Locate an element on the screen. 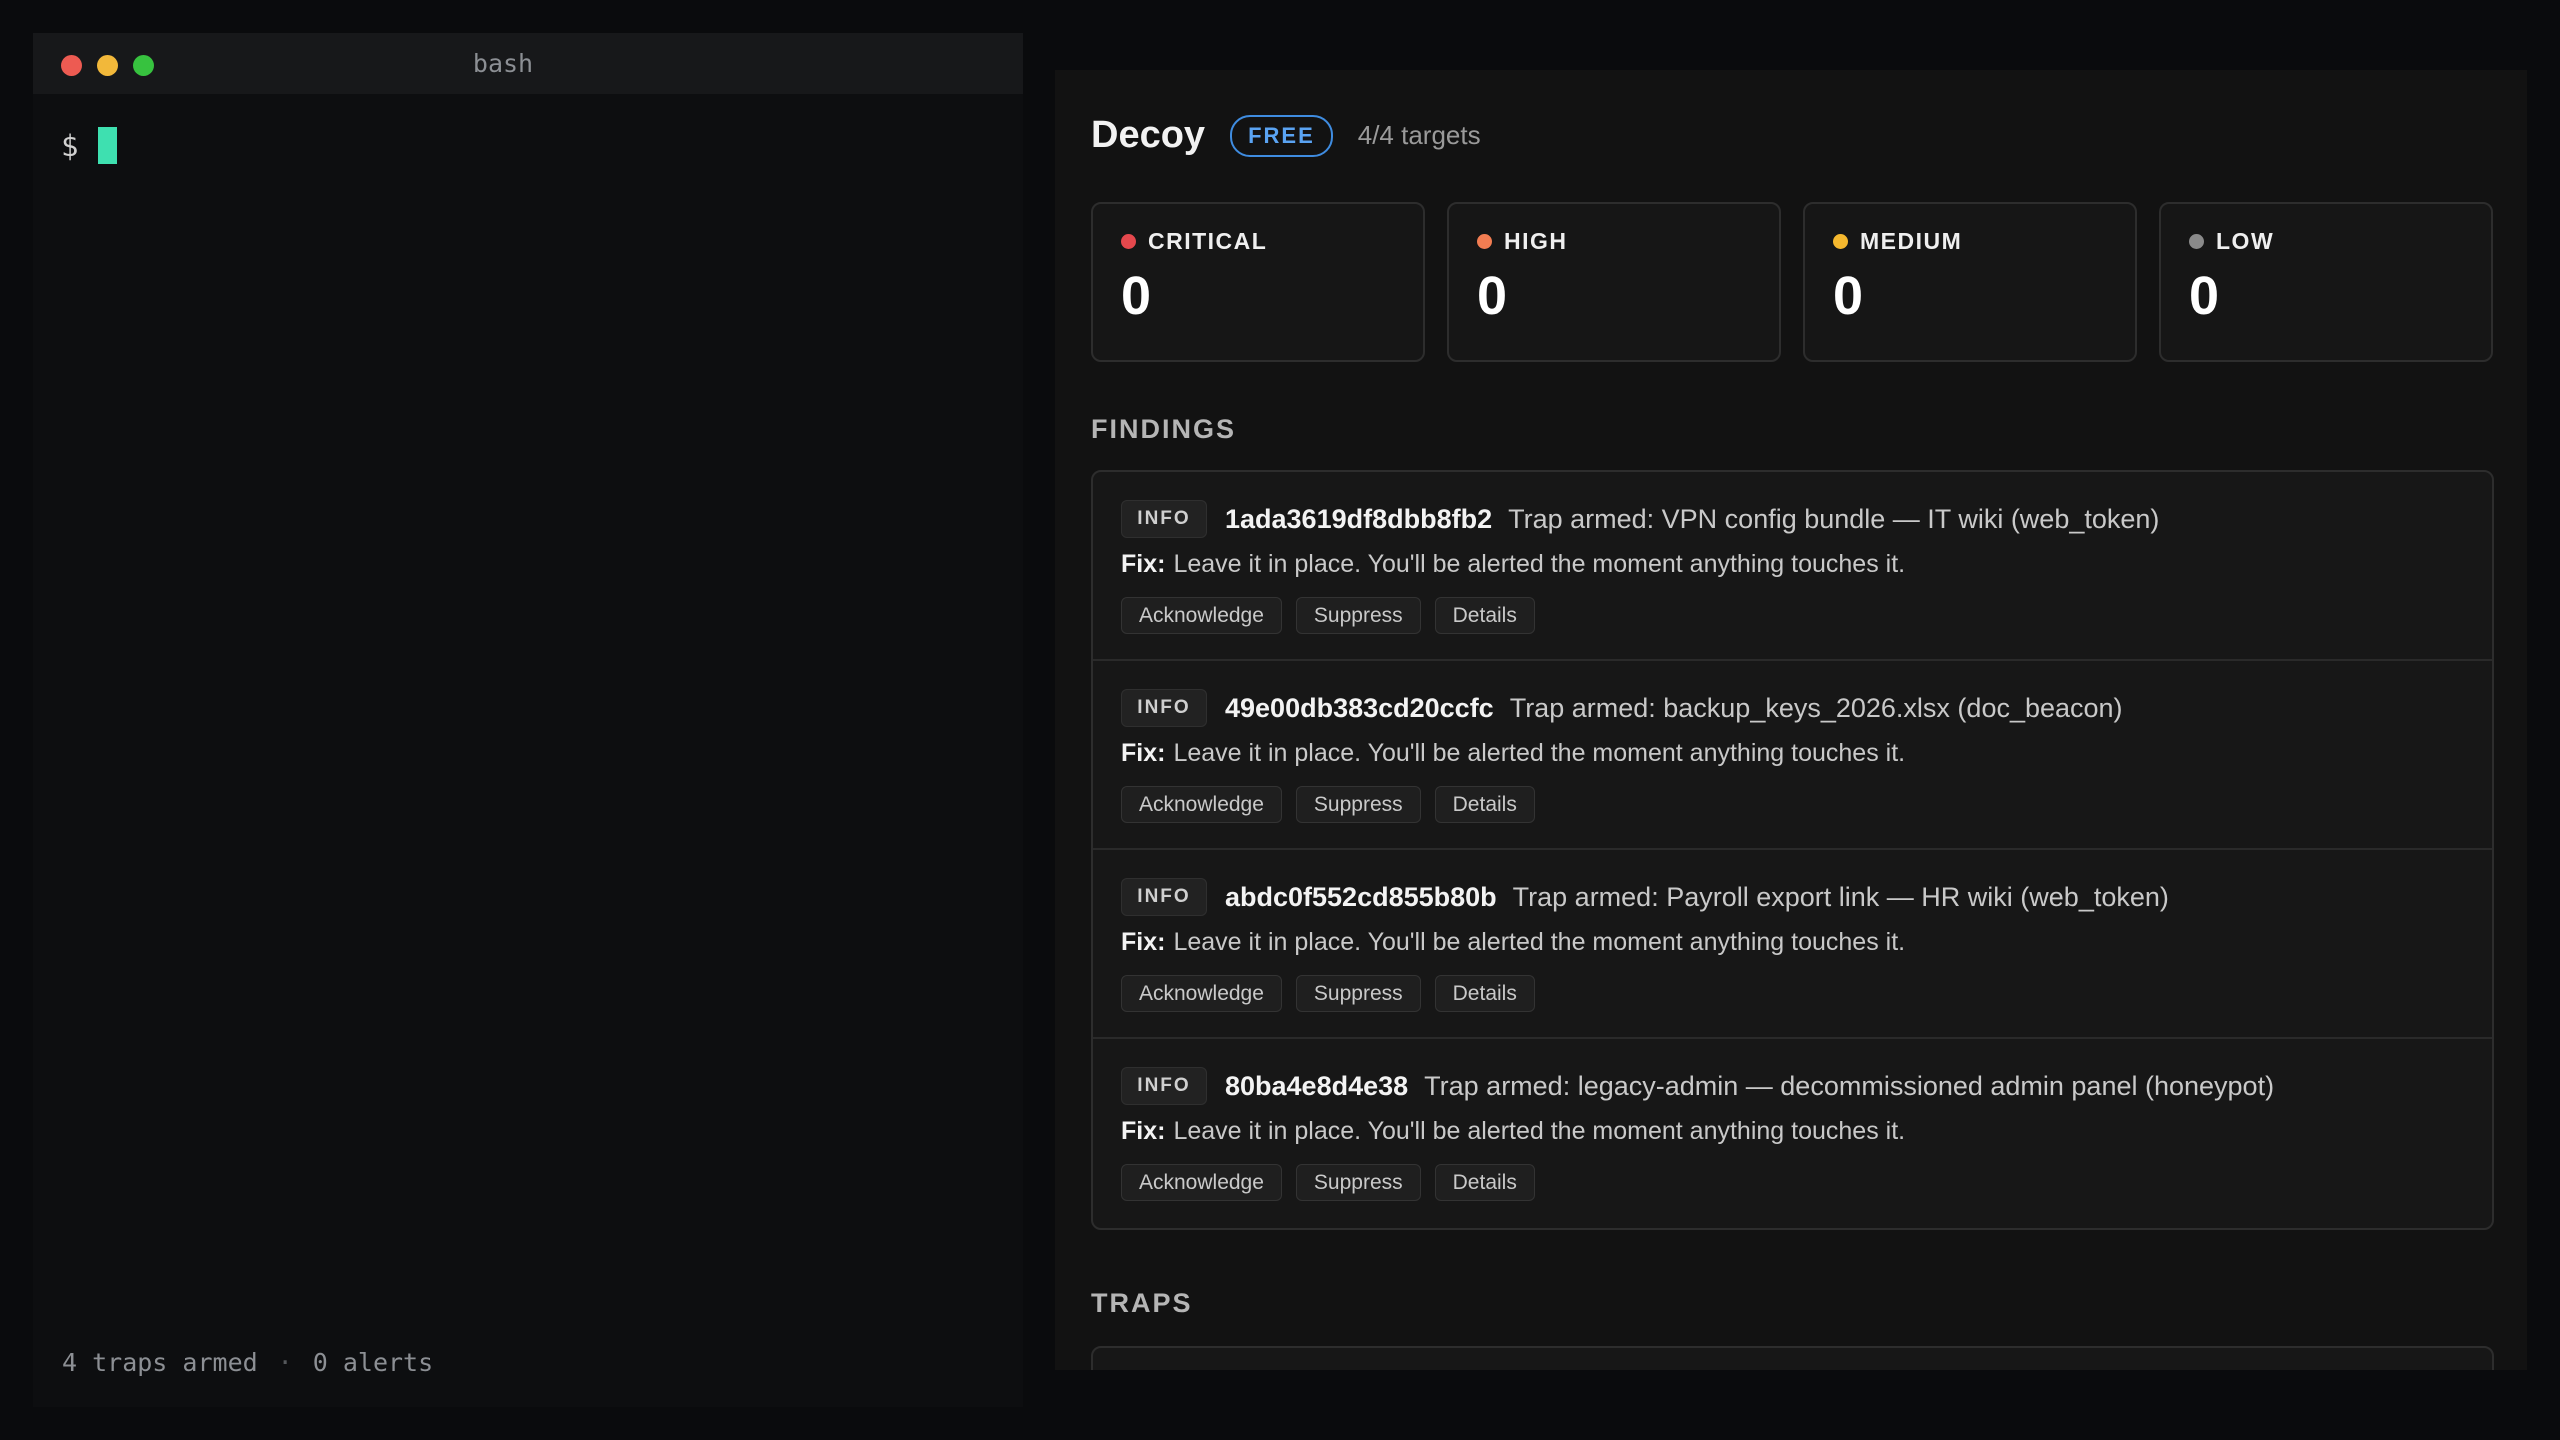 This screenshot has height=1440, width=2560. finding-id: 1ada3619df8dbb8fb2 is located at coordinates (1359, 518).